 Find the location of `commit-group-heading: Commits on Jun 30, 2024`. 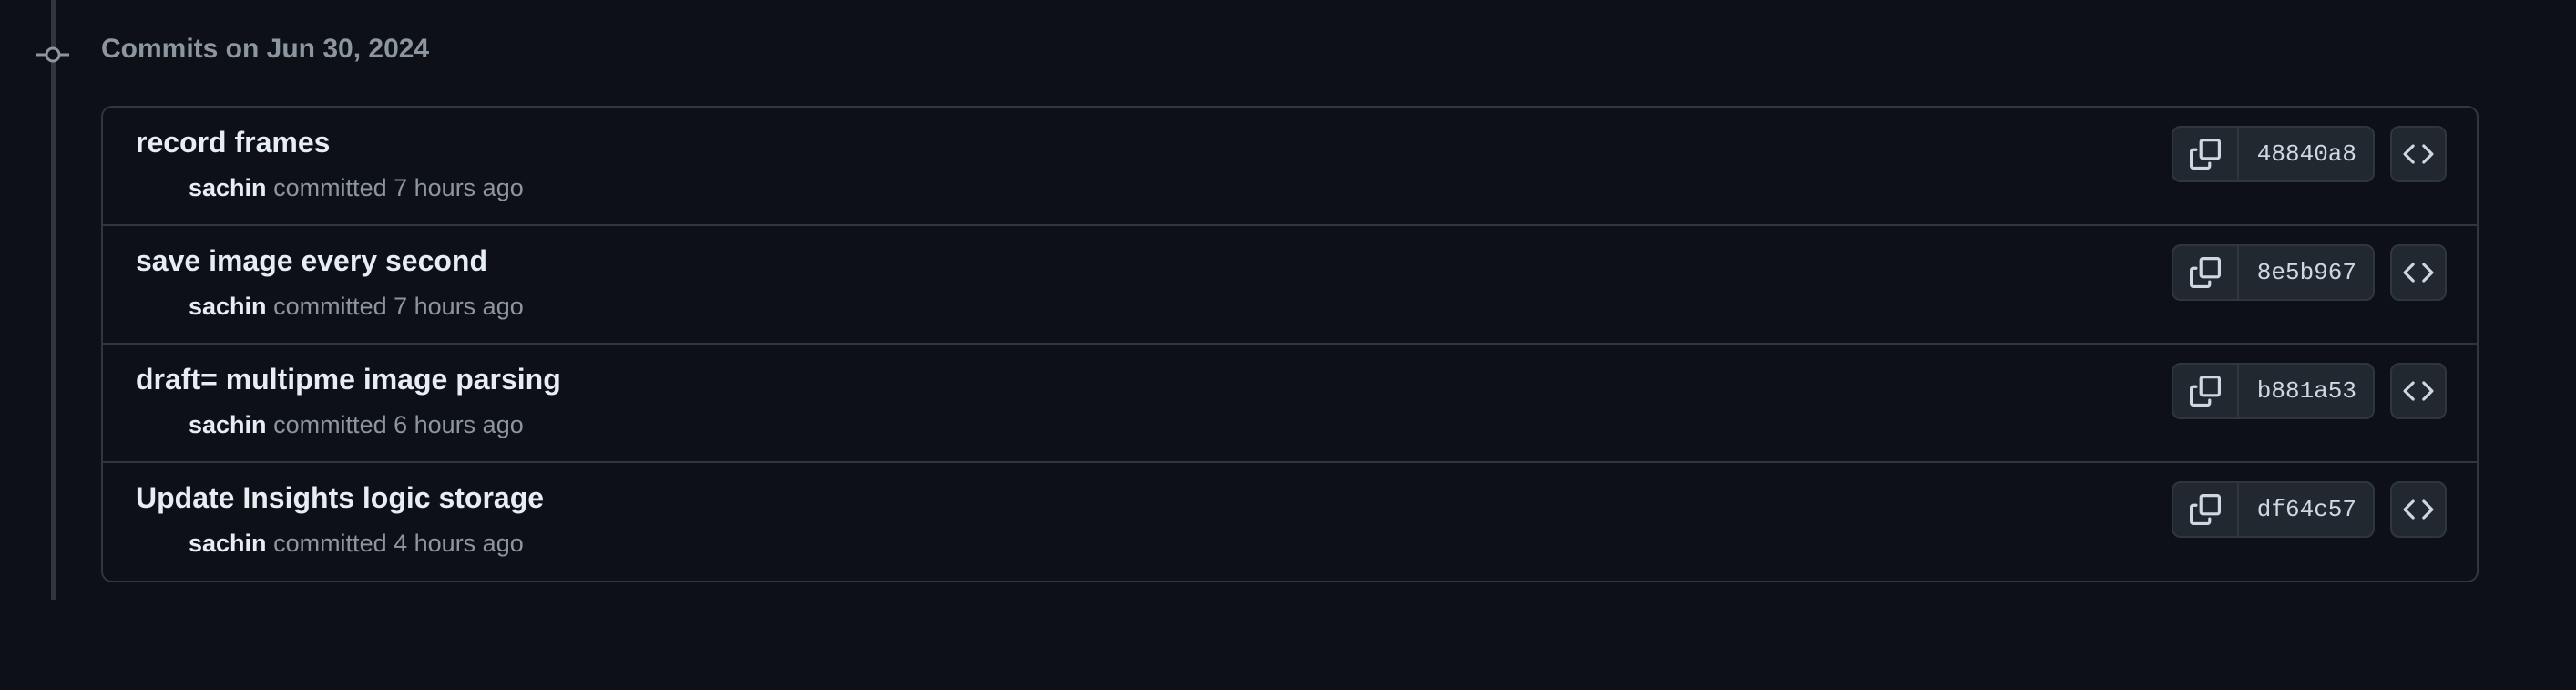

commit-group-heading: Commits on Jun 30, 2024 is located at coordinates (265, 49).